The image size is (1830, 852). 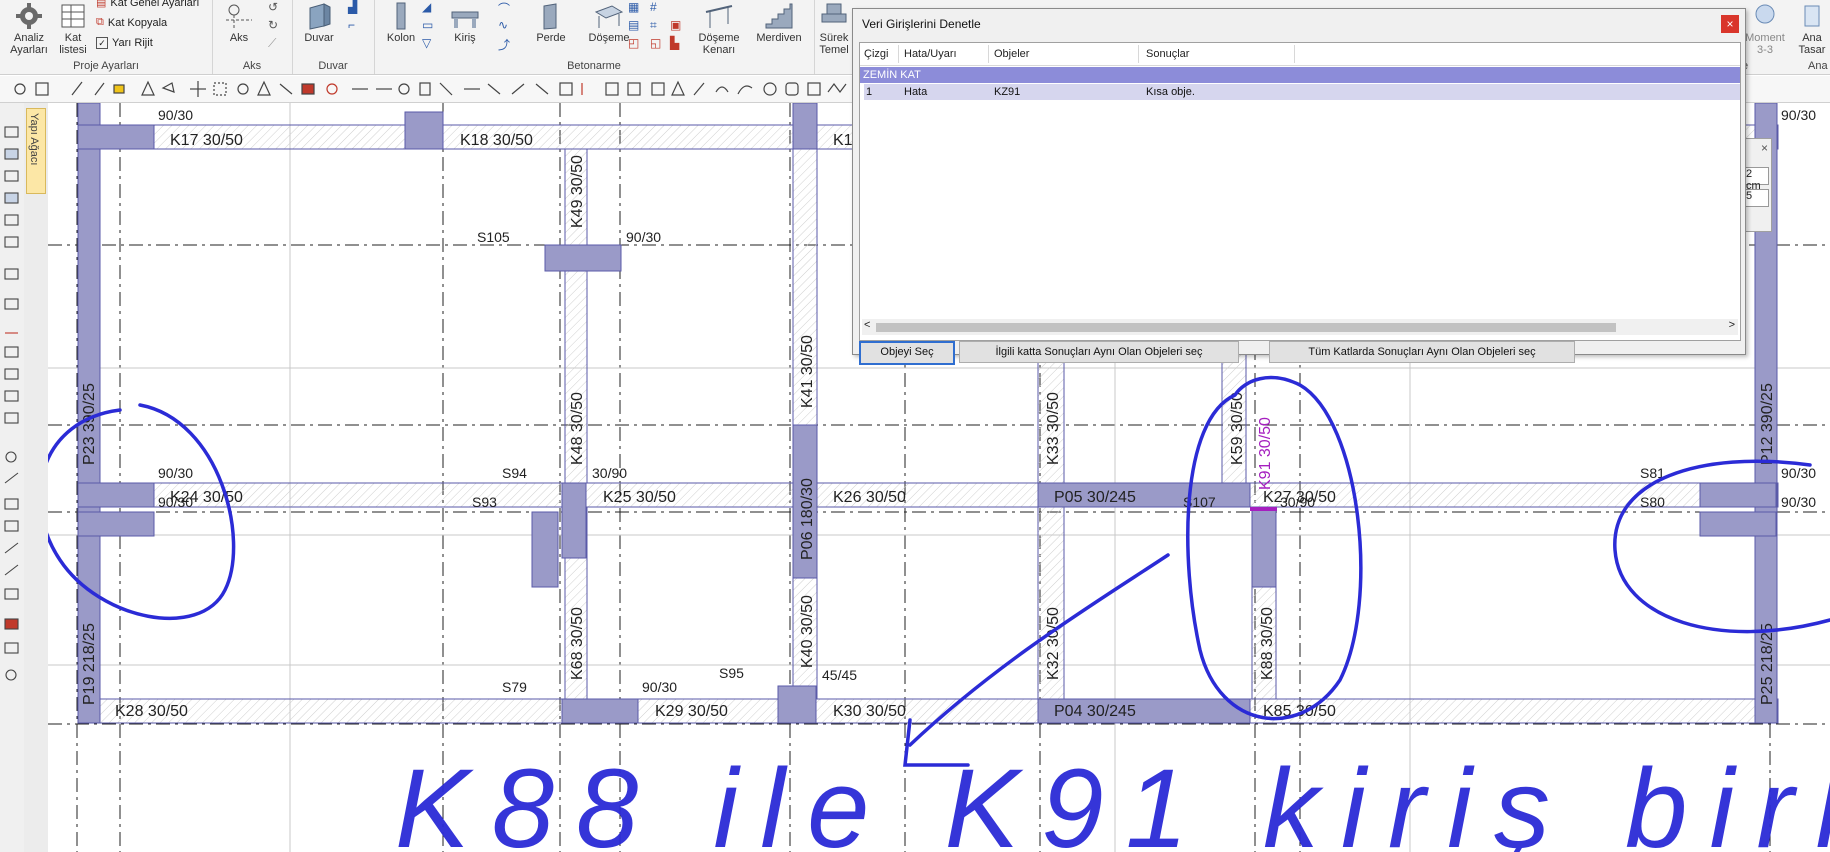 What do you see at coordinates (792, 89) in the screenshot?
I see `rectangle-icon` at bounding box center [792, 89].